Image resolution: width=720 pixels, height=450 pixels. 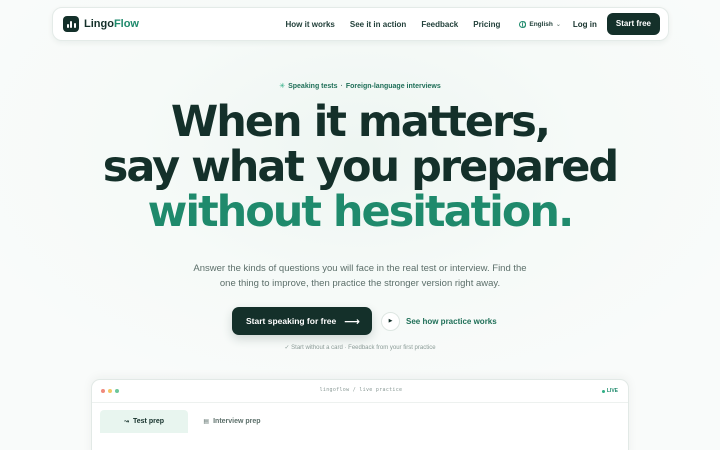 I want to click on headline-line-1: When it matters,, so click(x=360, y=122).